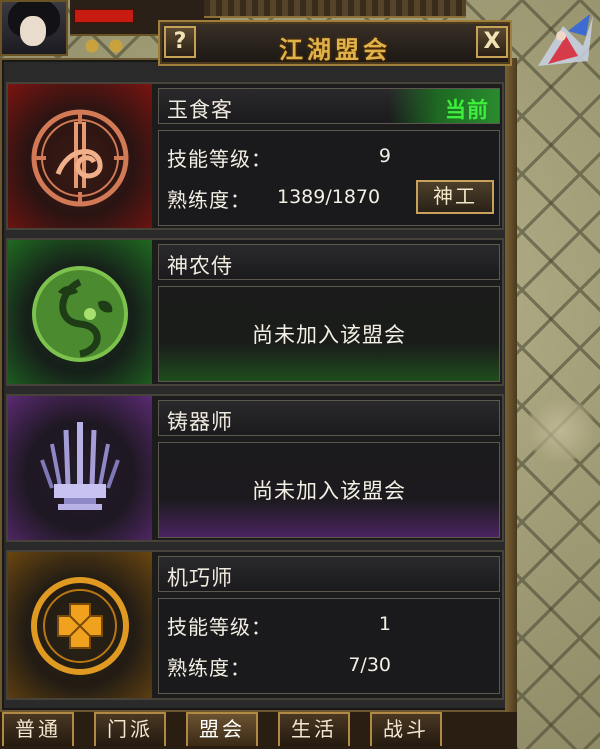 The width and height of the screenshot is (600, 749). Describe the element at coordinates (511, 385) in the screenshot. I see `panel-frame-right` at that location.